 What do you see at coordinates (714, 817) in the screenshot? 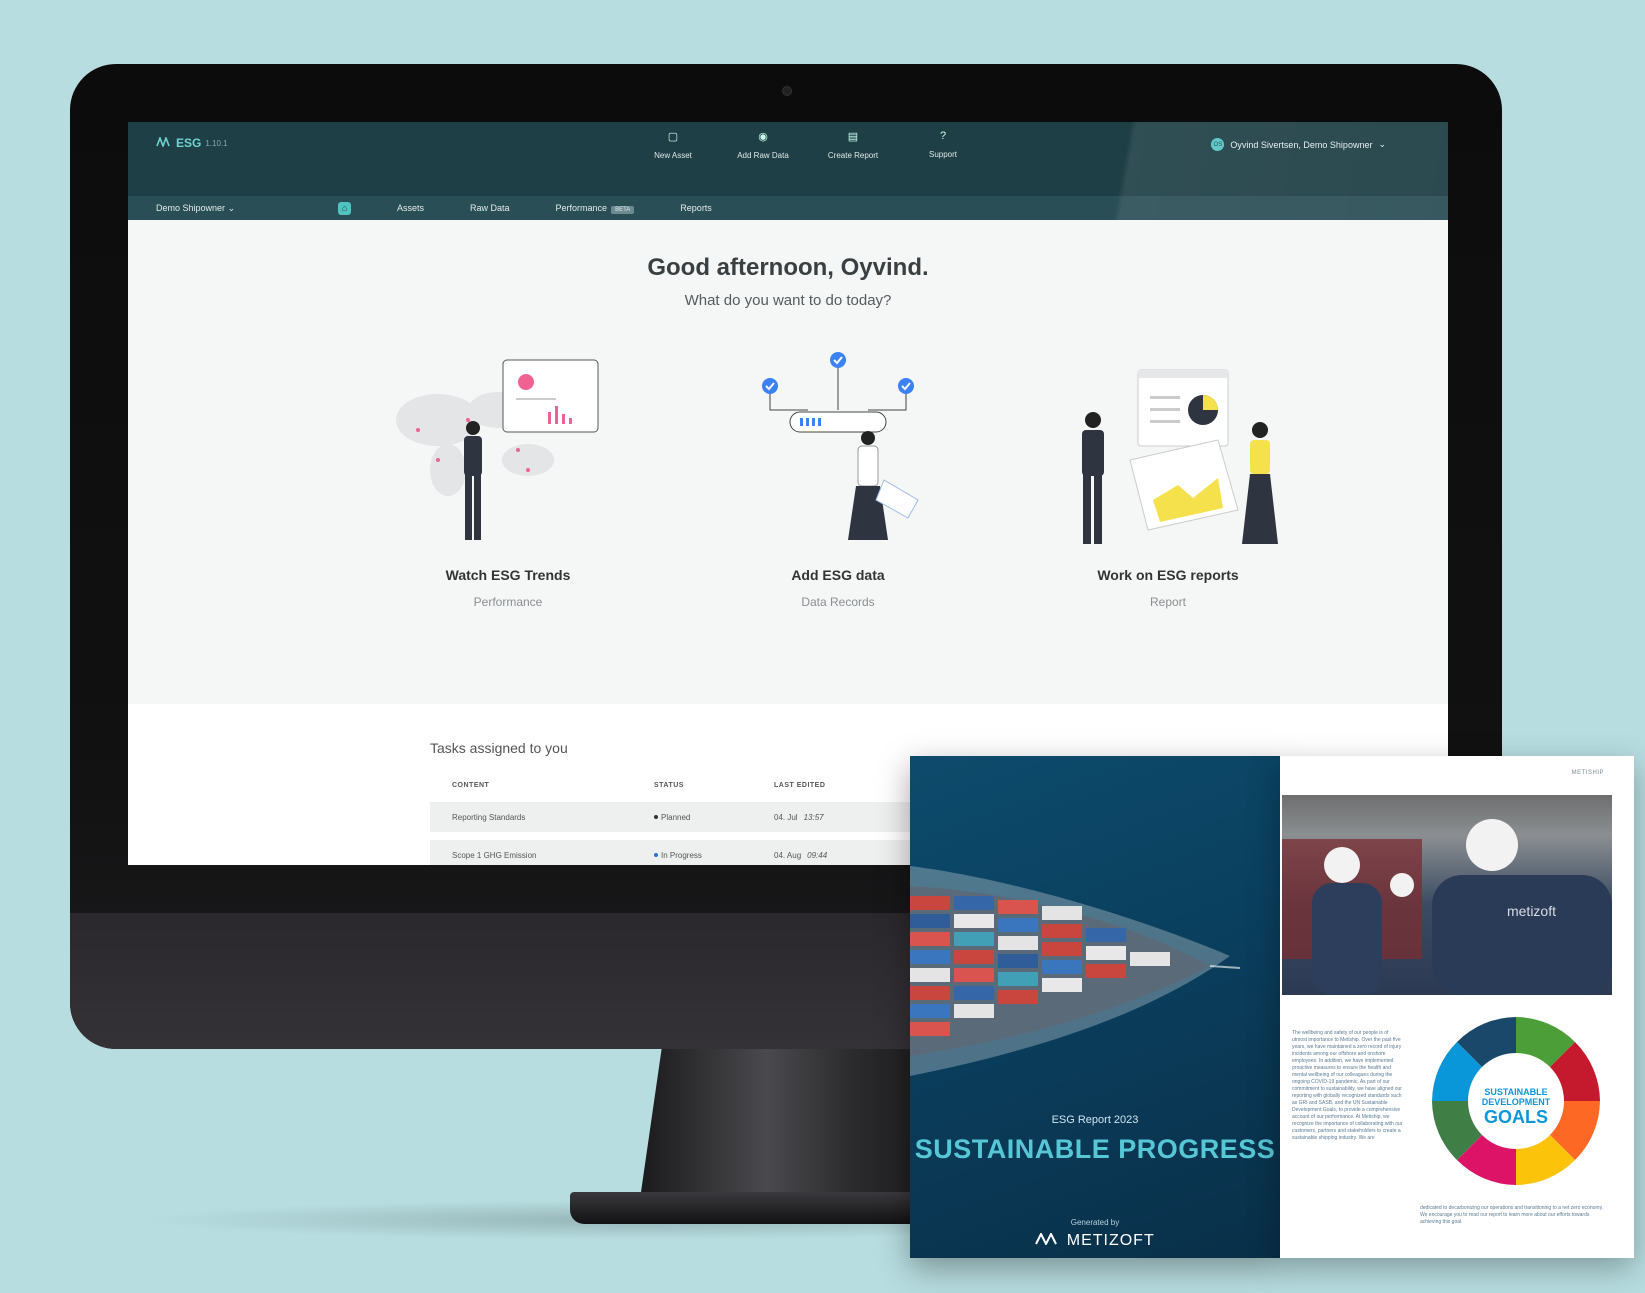
I see `row-status: Planned` at bounding box center [714, 817].